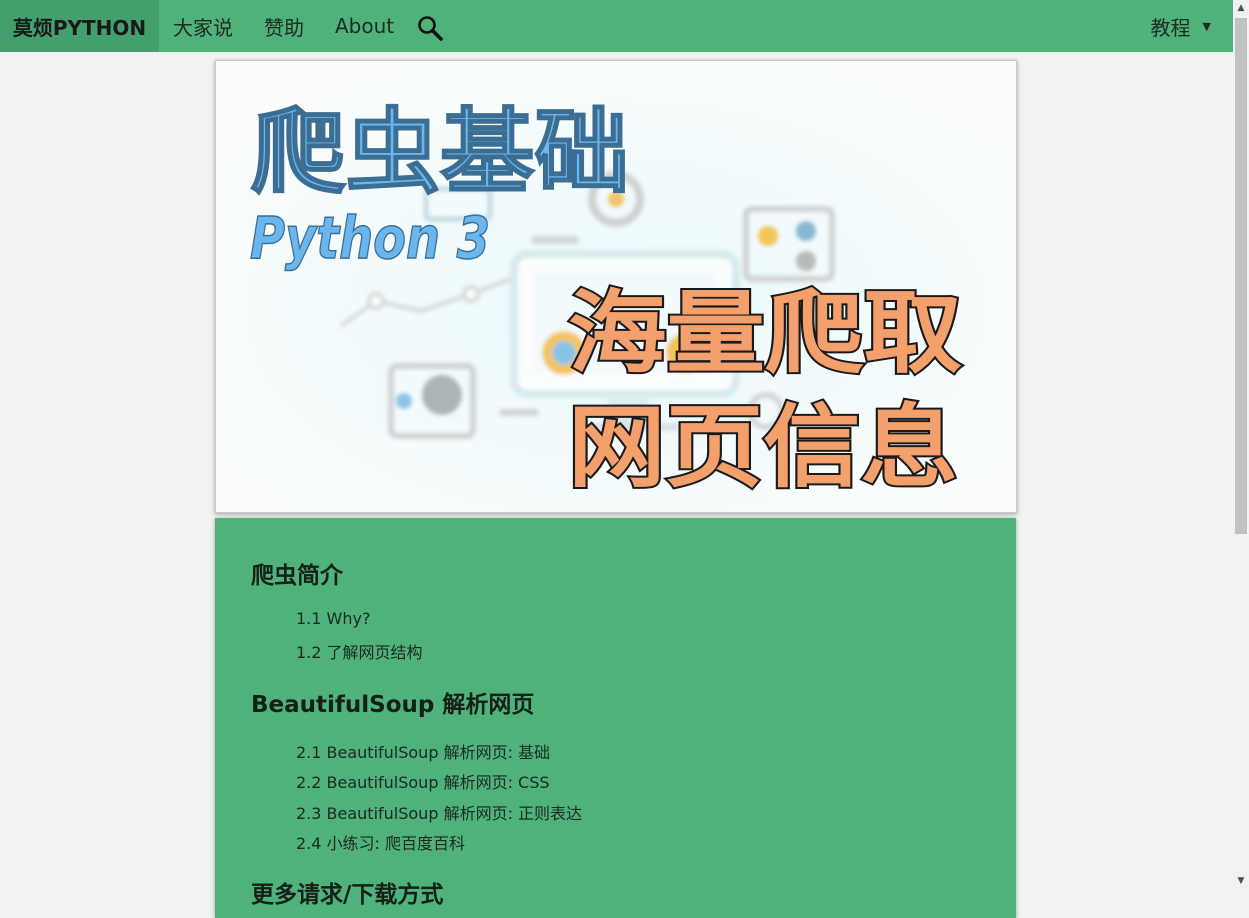 This screenshot has height=918, width=1249. I want to click on scrollbar-thumb, so click(1241, 276).